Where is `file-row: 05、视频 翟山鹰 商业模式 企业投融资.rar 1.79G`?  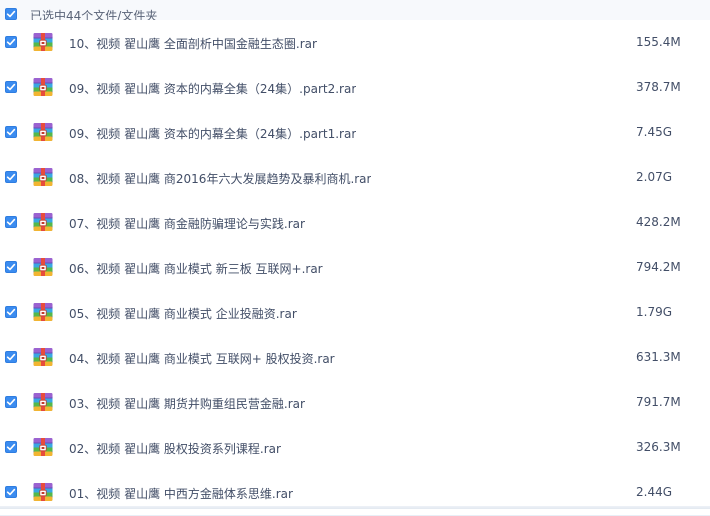 file-row: 05、视频 翟山鹰 商业模式 企业投融资.rar 1.79G is located at coordinates (355, 313).